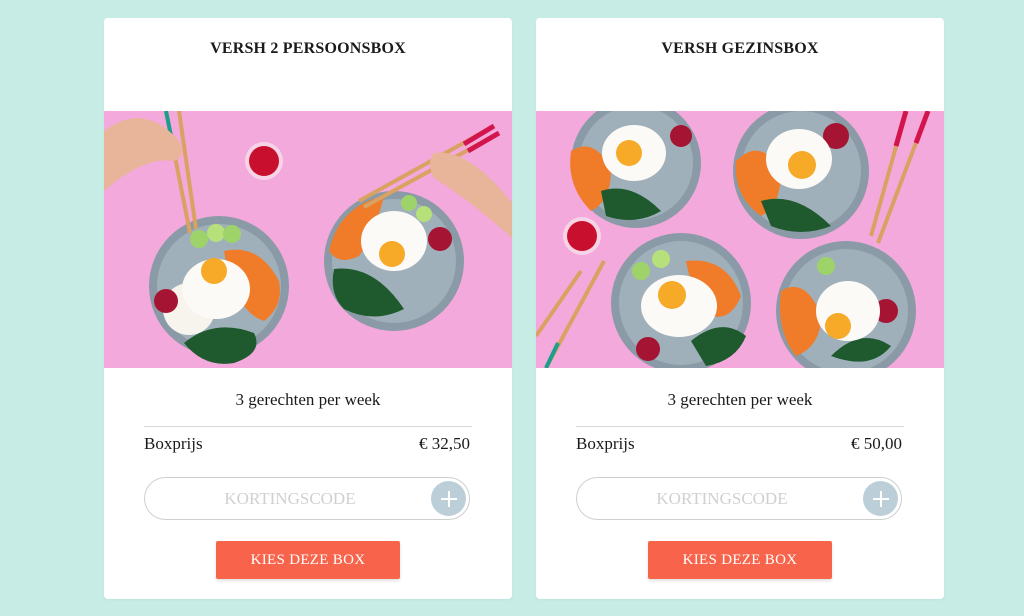  I want to click on card-title: VERSH GEZINSBOX, so click(740, 48).